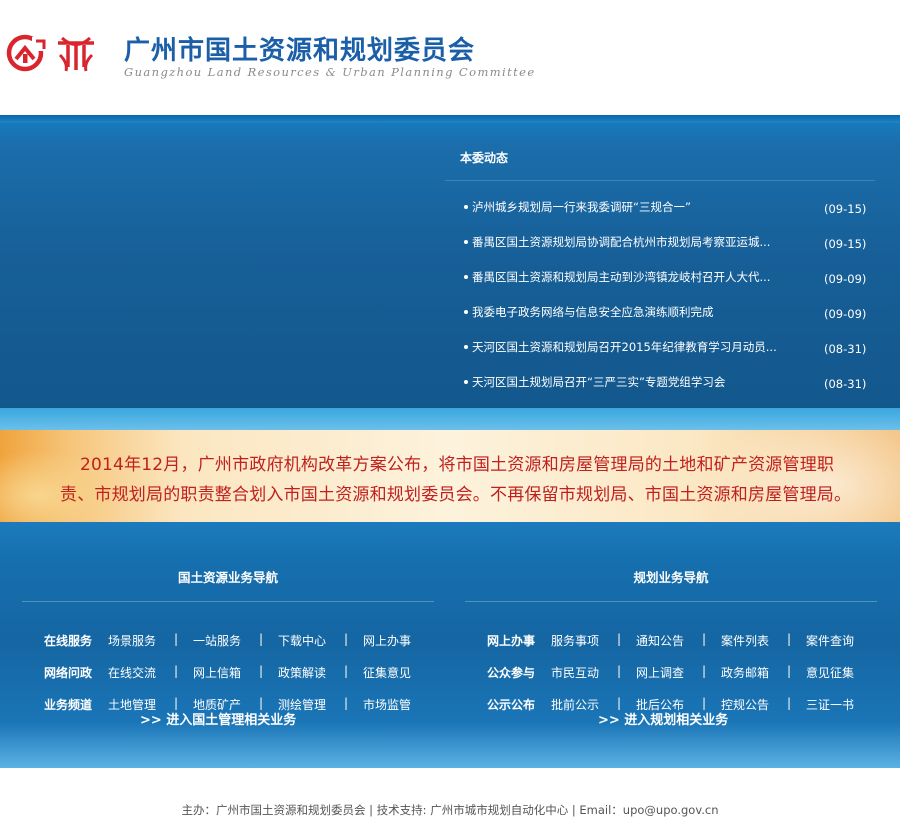 The height and width of the screenshot is (818, 900). Describe the element at coordinates (830, 704) in the screenshot. I see `nav-link: 三证一书` at that location.